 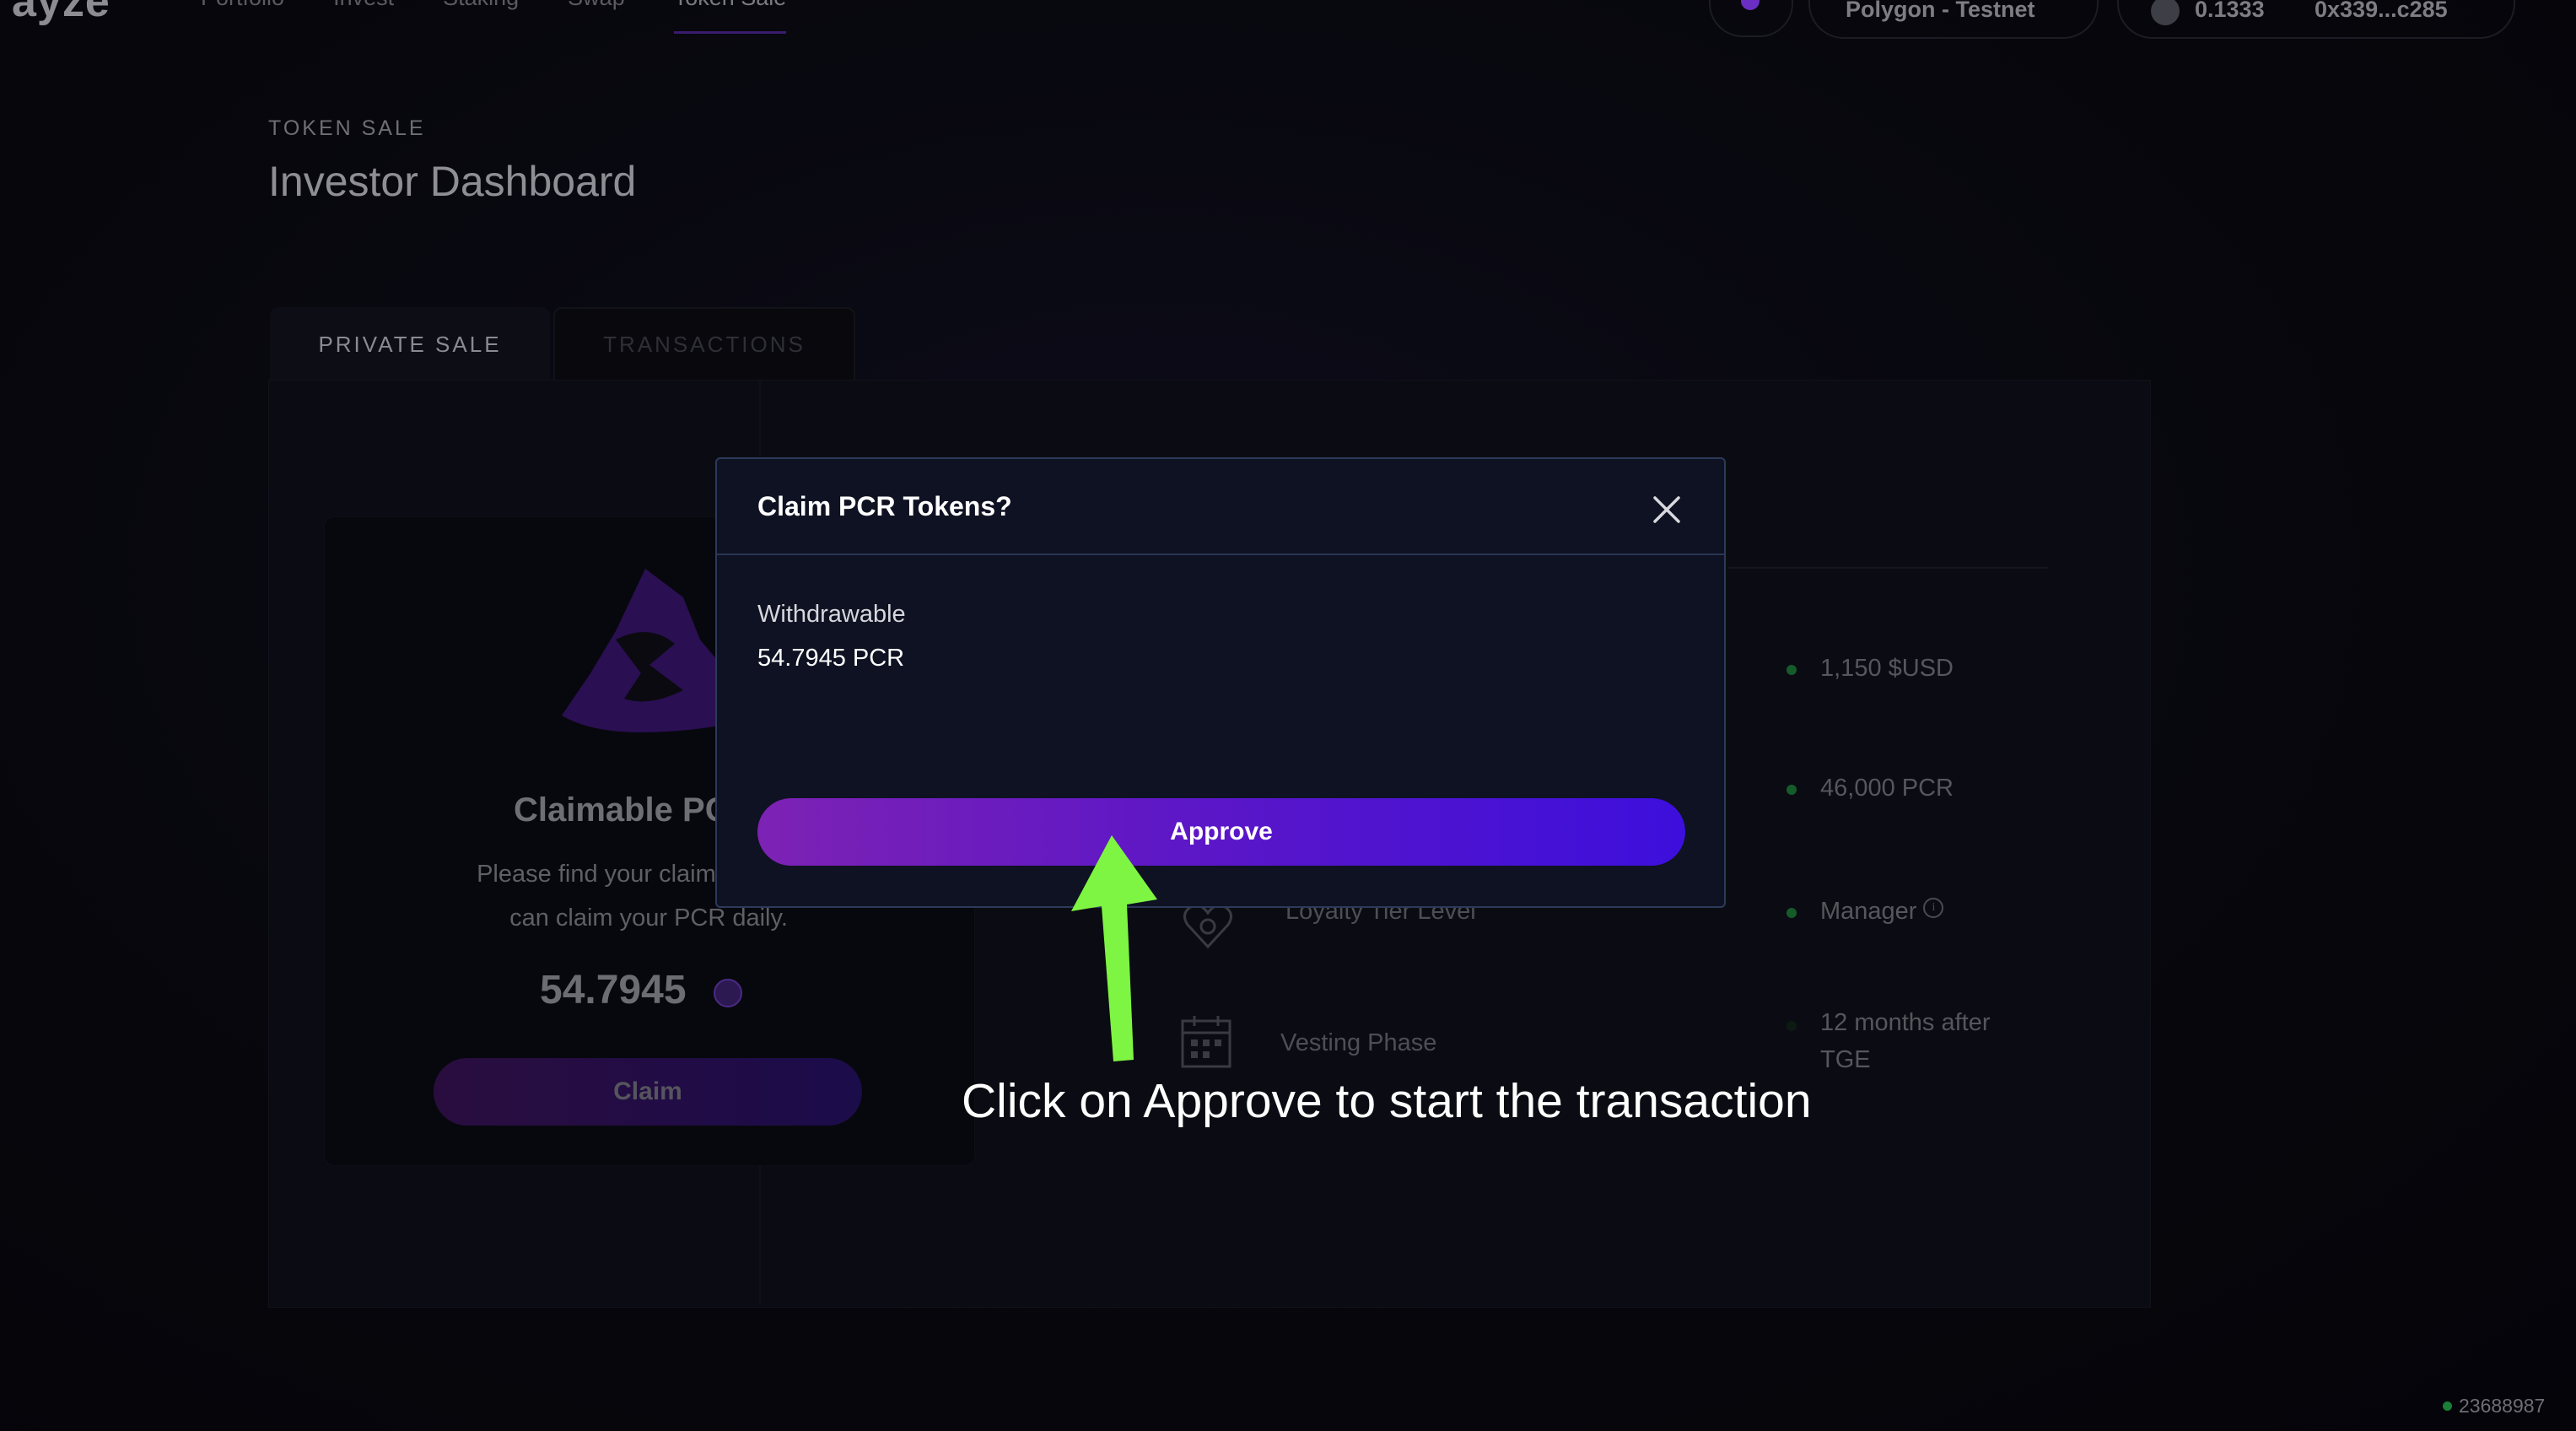 What do you see at coordinates (347, 128) in the screenshot?
I see `page-eyebrow: TOKEN SALE` at bounding box center [347, 128].